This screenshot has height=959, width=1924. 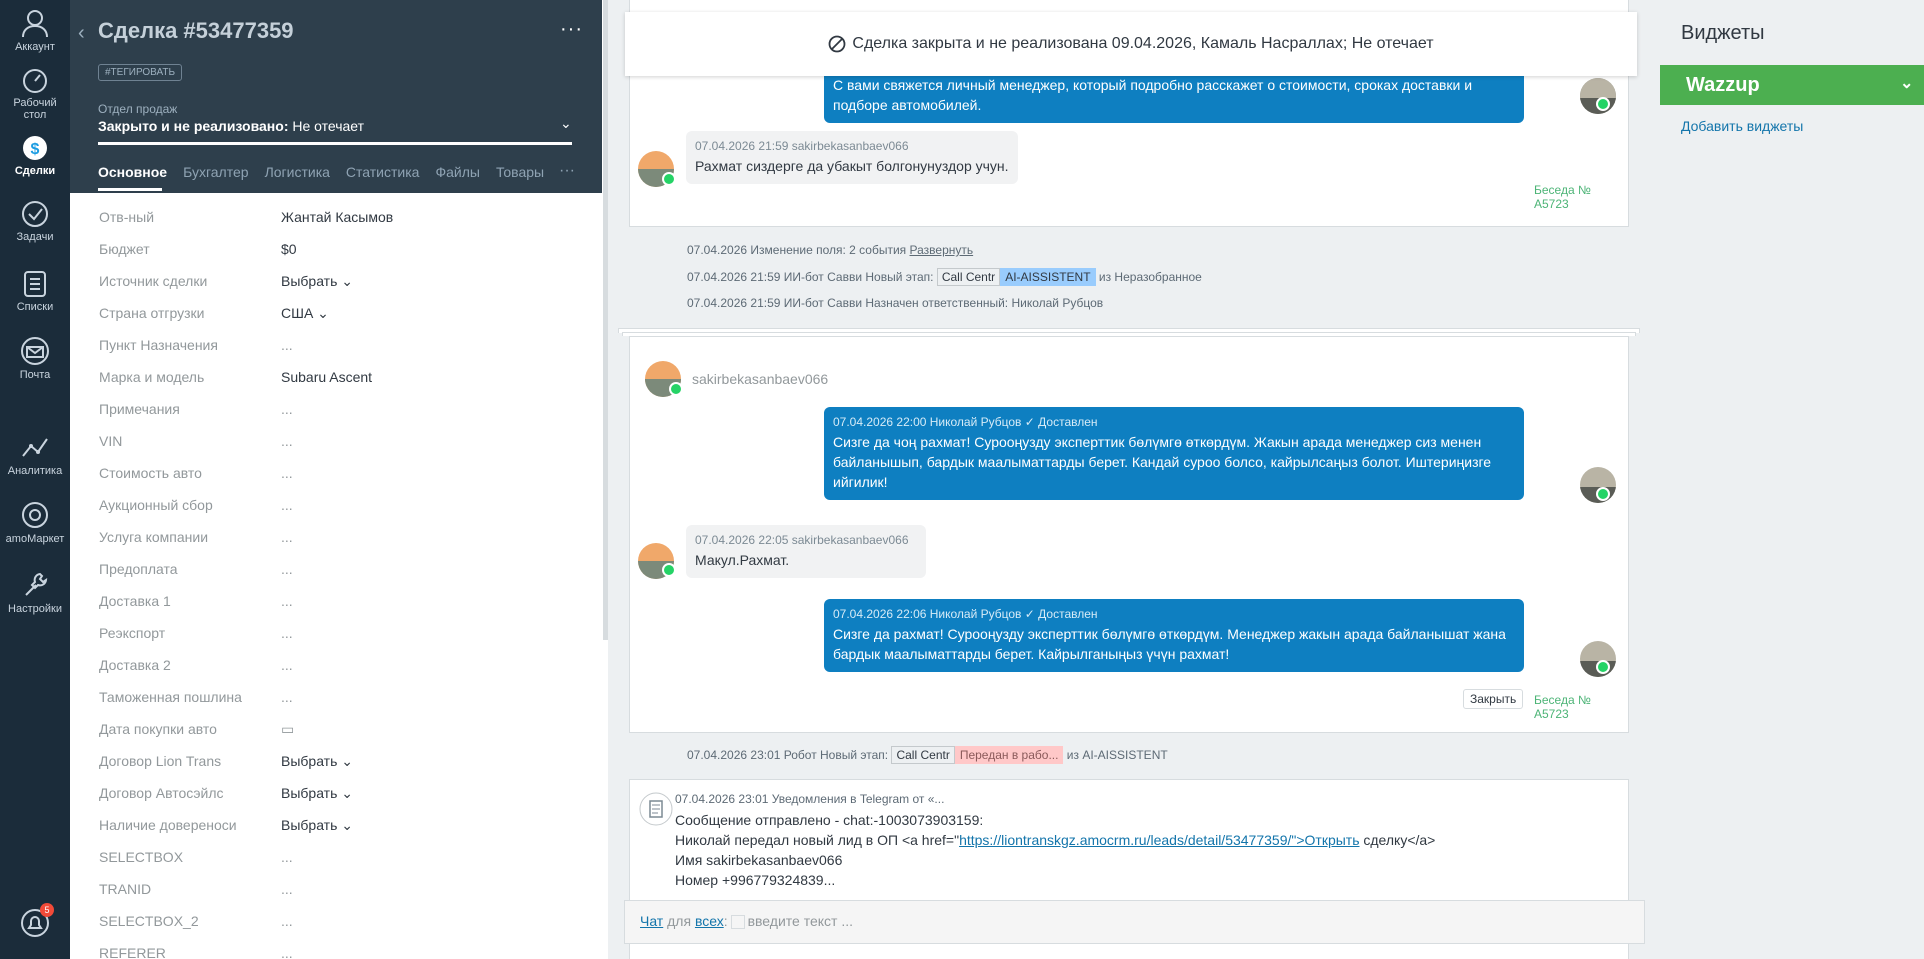 What do you see at coordinates (35, 515) in the screenshot?
I see `market-icon` at bounding box center [35, 515].